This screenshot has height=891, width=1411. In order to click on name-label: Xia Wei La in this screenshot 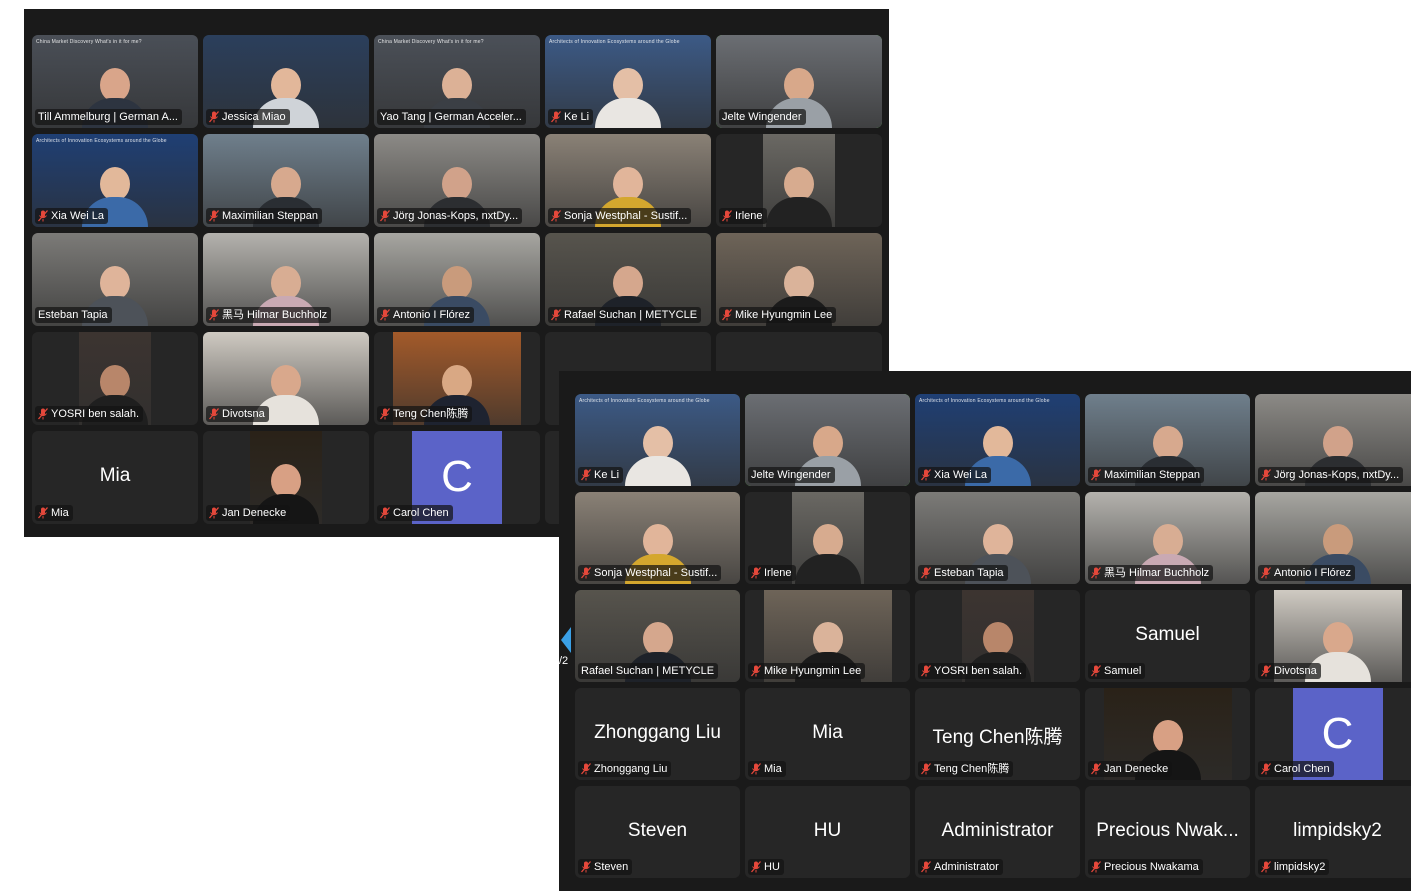, I will do `click(71, 216)`.